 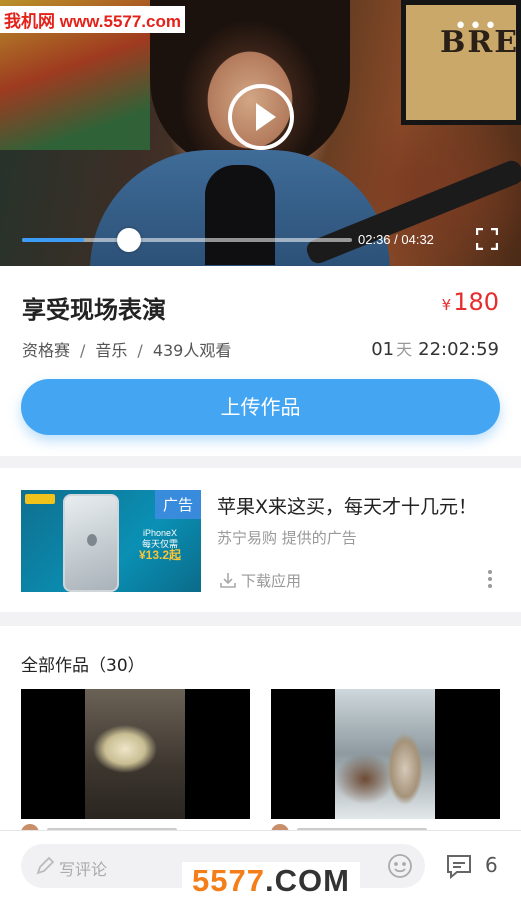 I want to click on meta-category: 资格赛, so click(x=46, y=350).